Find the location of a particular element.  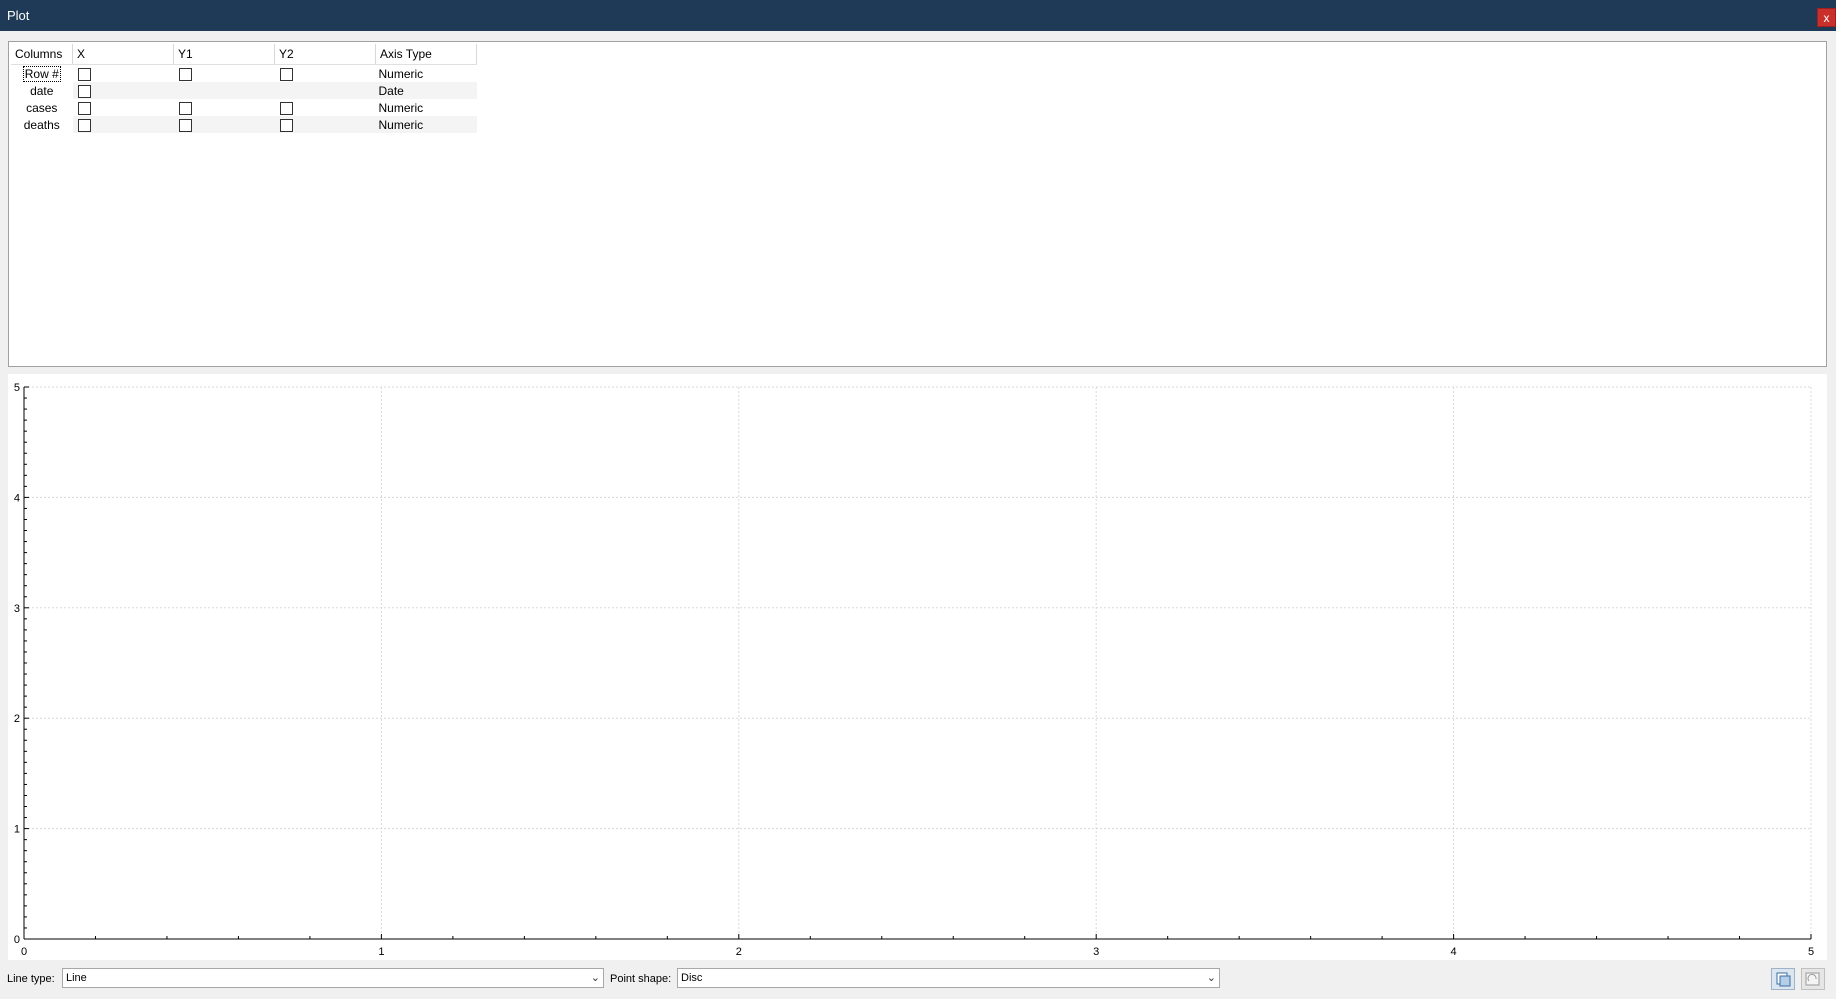

refresh-plot-button is located at coordinates (1813, 979).